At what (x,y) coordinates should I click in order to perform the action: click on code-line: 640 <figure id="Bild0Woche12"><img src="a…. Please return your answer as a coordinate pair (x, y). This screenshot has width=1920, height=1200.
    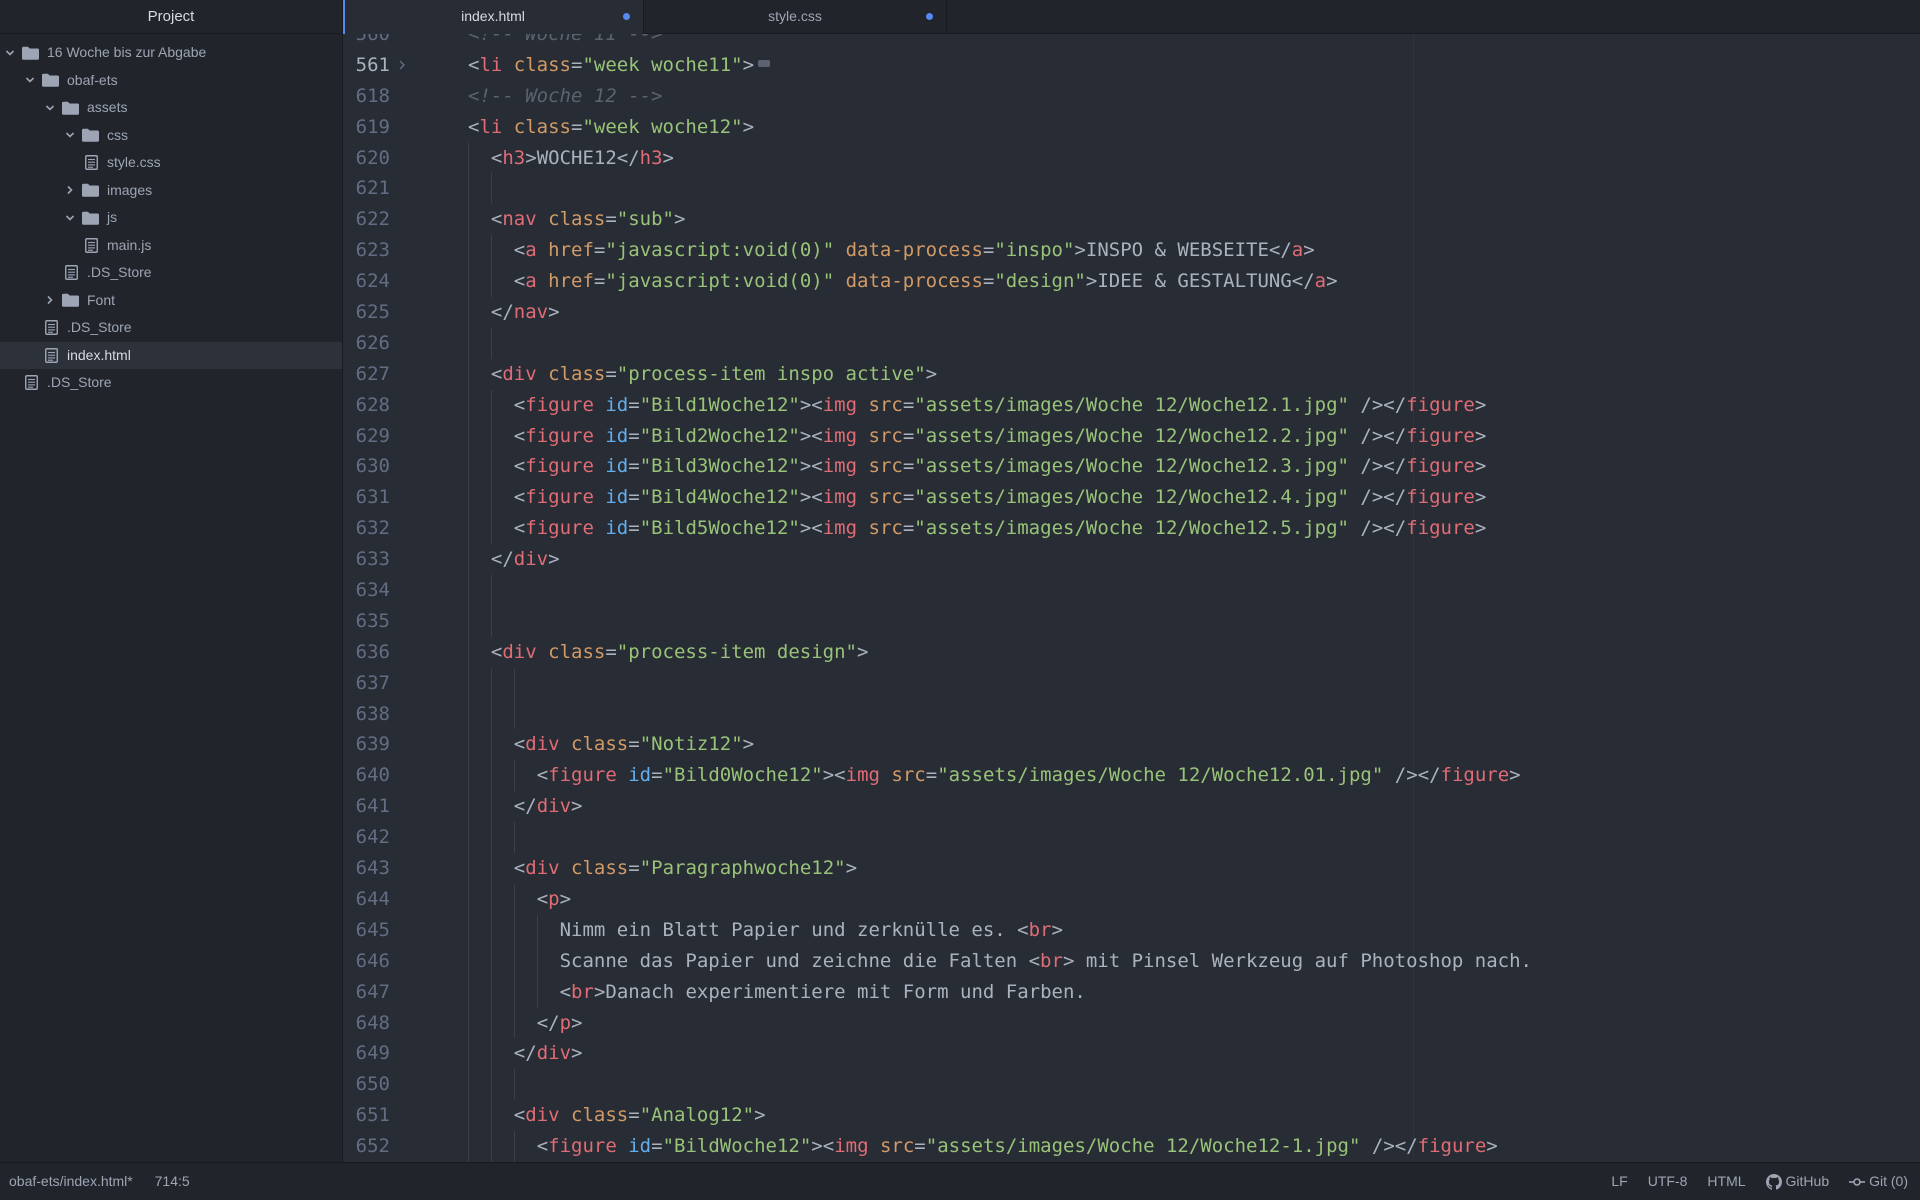
    Looking at the image, I should click on (1131, 776).